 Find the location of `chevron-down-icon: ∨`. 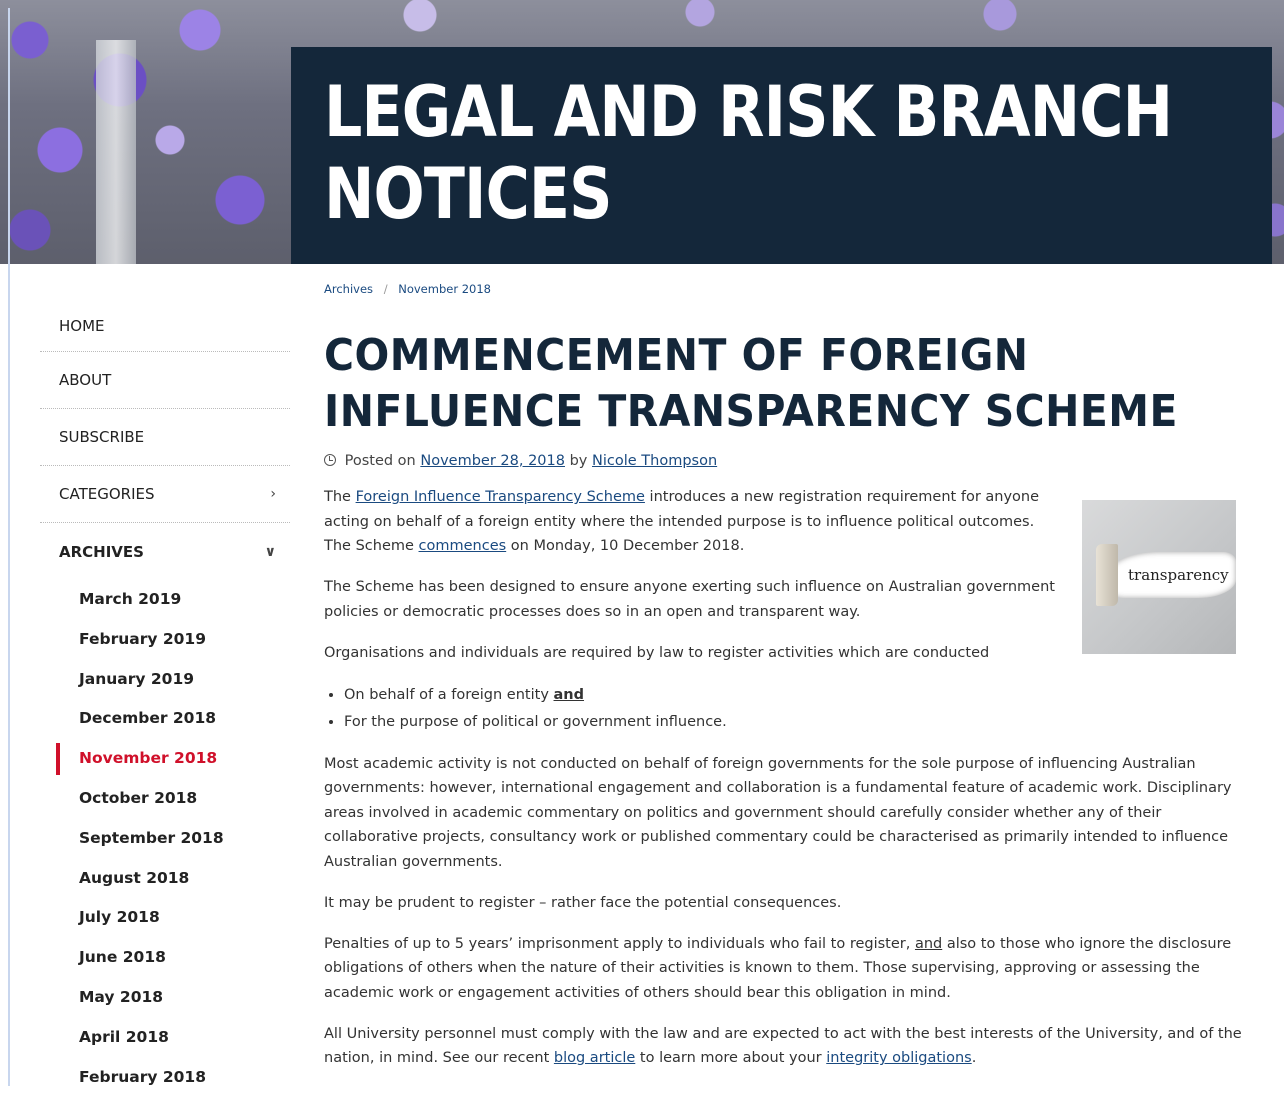

chevron-down-icon: ∨ is located at coordinates (270, 552).